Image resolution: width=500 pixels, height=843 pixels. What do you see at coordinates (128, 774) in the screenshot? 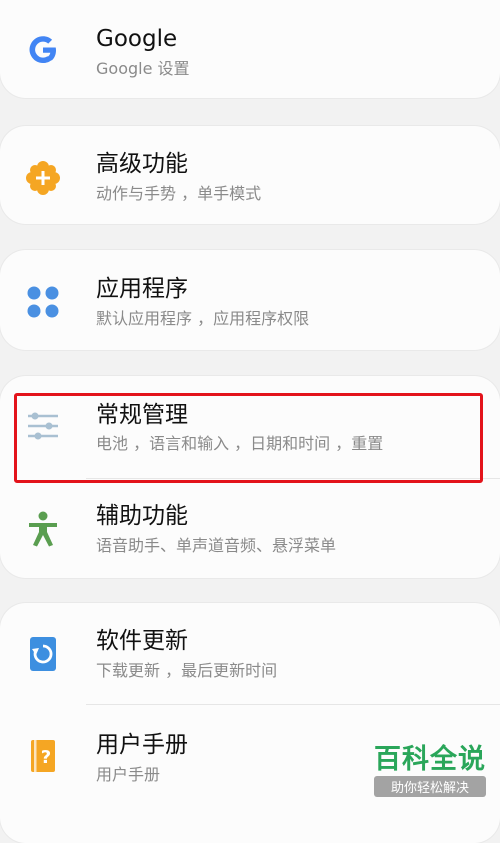
I see `item-subtitle: 用户手册` at bounding box center [128, 774].